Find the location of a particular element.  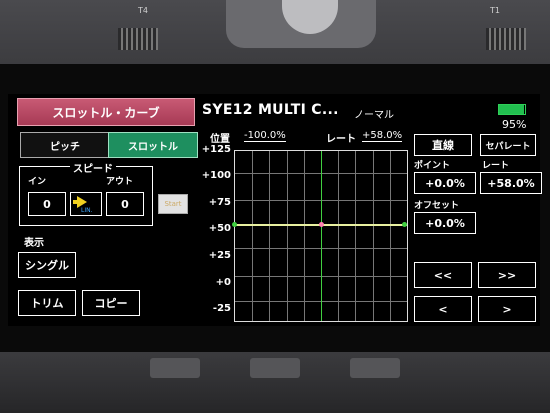

point-label: ポイント is located at coordinates (432, 166).